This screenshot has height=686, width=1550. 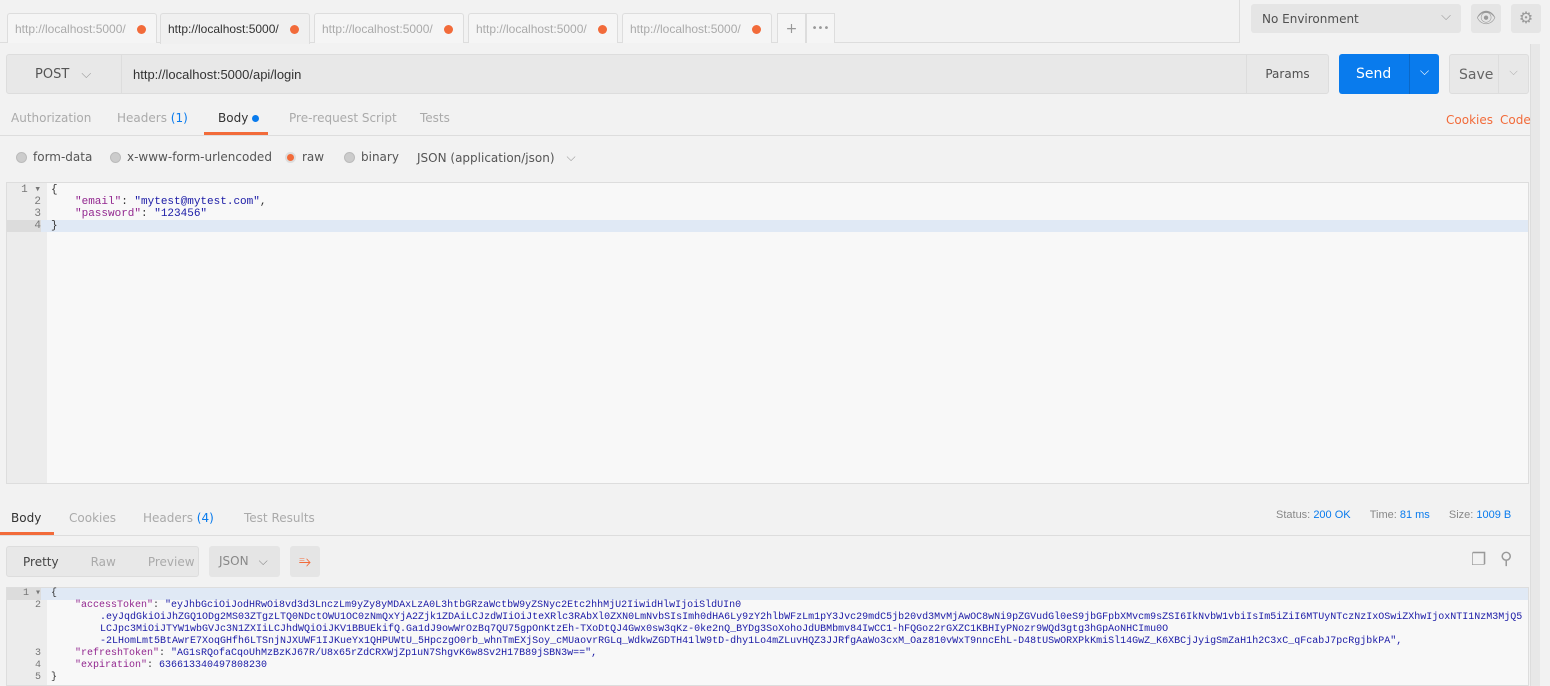 I want to click on response-tab-cookies: Cookies, so click(x=92, y=518).